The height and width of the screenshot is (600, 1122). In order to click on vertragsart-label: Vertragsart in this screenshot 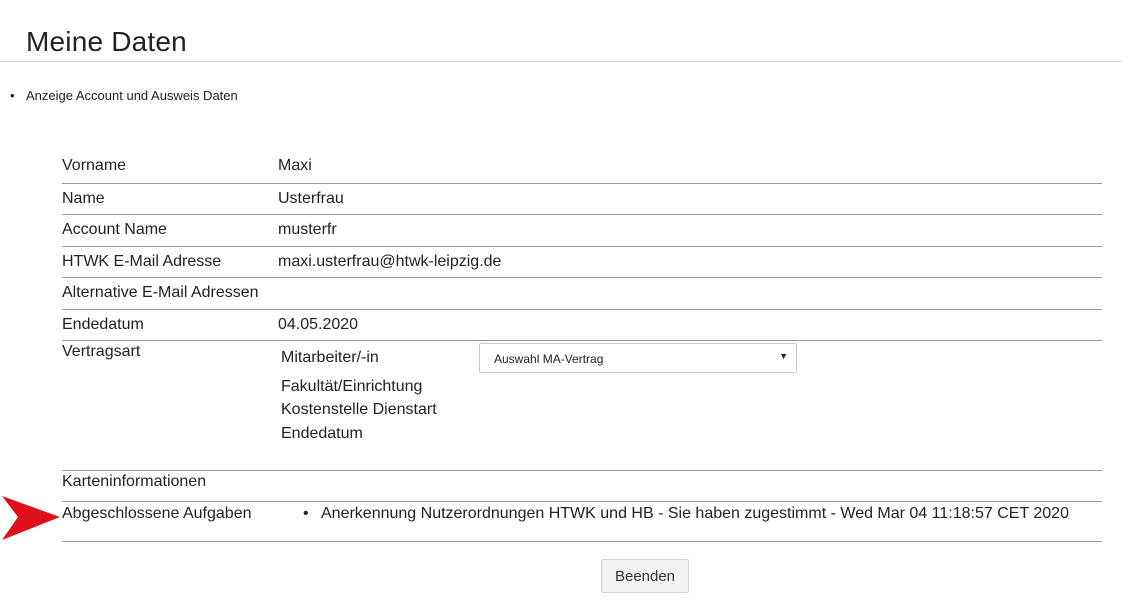, I will do `click(101, 351)`.